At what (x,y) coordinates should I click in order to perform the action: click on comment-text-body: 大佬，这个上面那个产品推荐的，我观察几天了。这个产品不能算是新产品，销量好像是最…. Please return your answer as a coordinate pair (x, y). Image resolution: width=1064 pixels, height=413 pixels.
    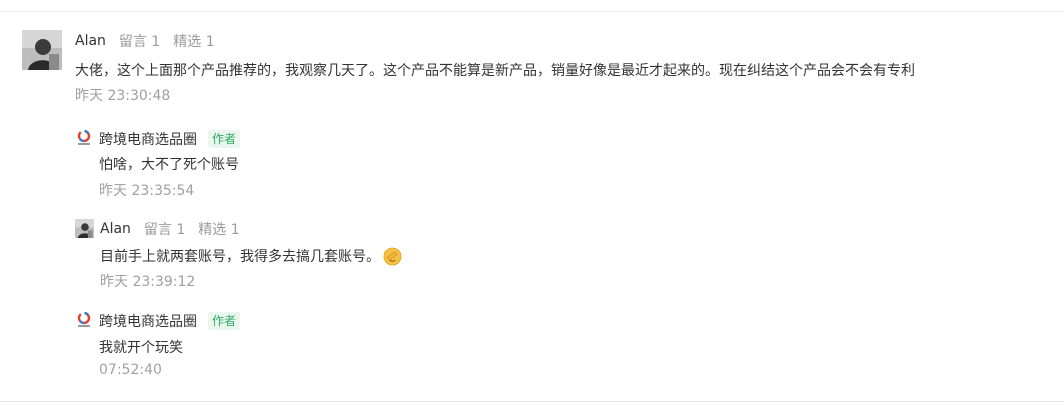
    Looking at the image, I should click on (495, 71).